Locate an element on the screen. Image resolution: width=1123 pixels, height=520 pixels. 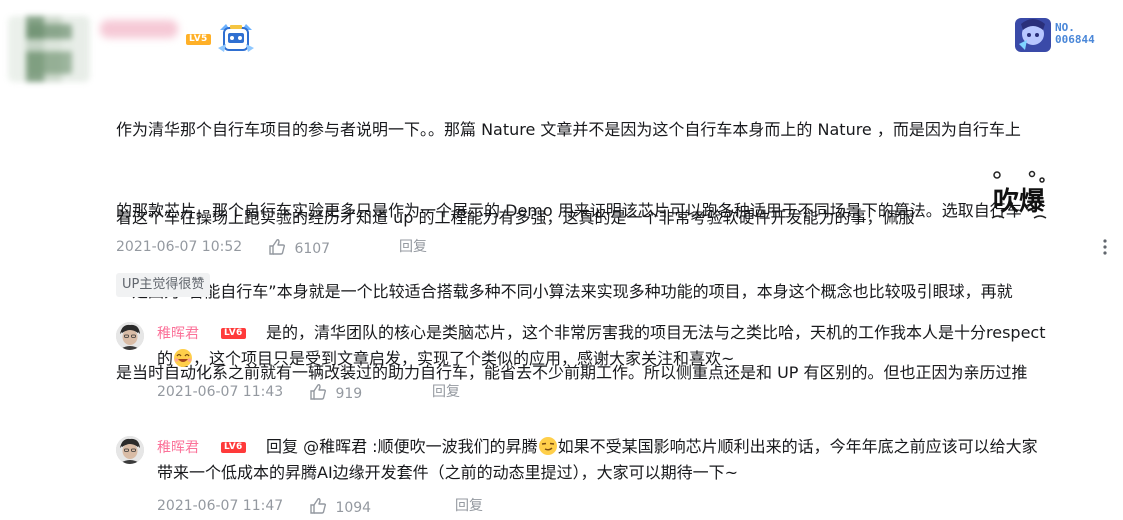
blow-up-sticker: 吹爆 is located at coordinates (1019, 194).